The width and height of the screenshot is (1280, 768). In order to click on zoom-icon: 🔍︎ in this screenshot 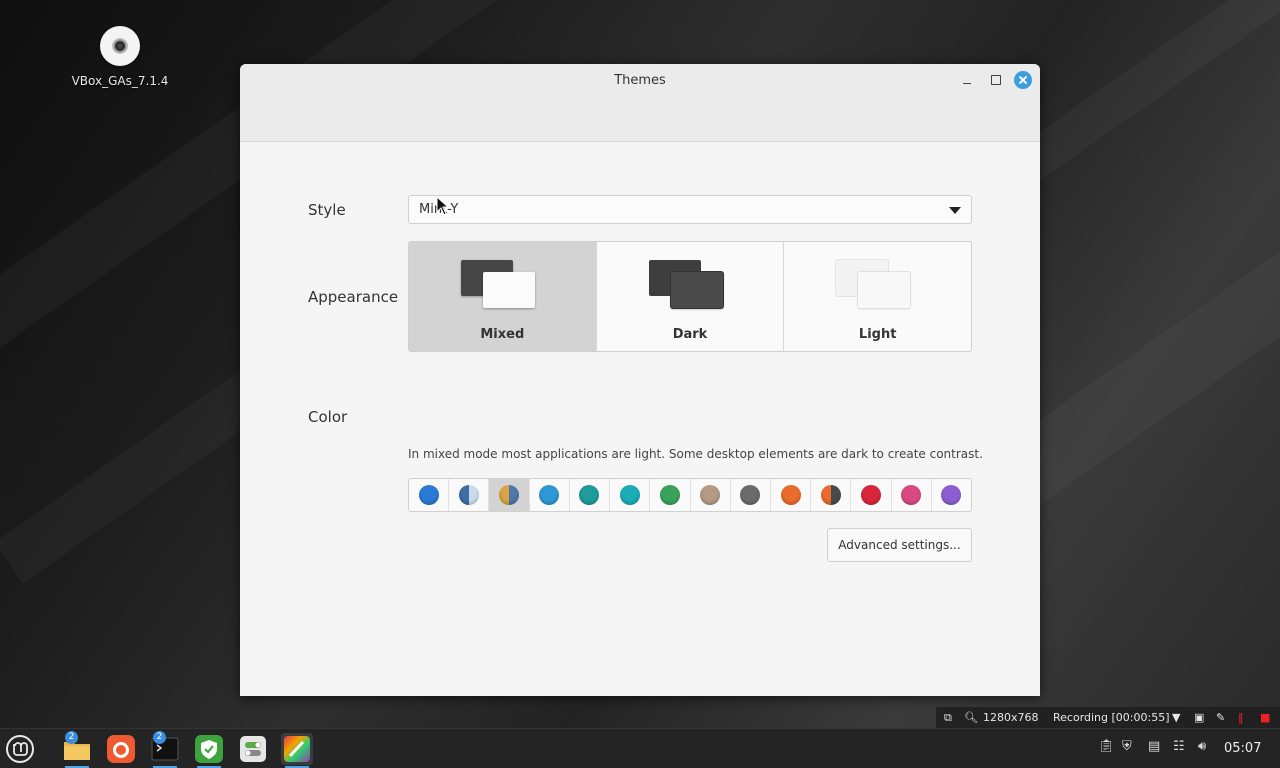, I will do `click(971, 717)`.